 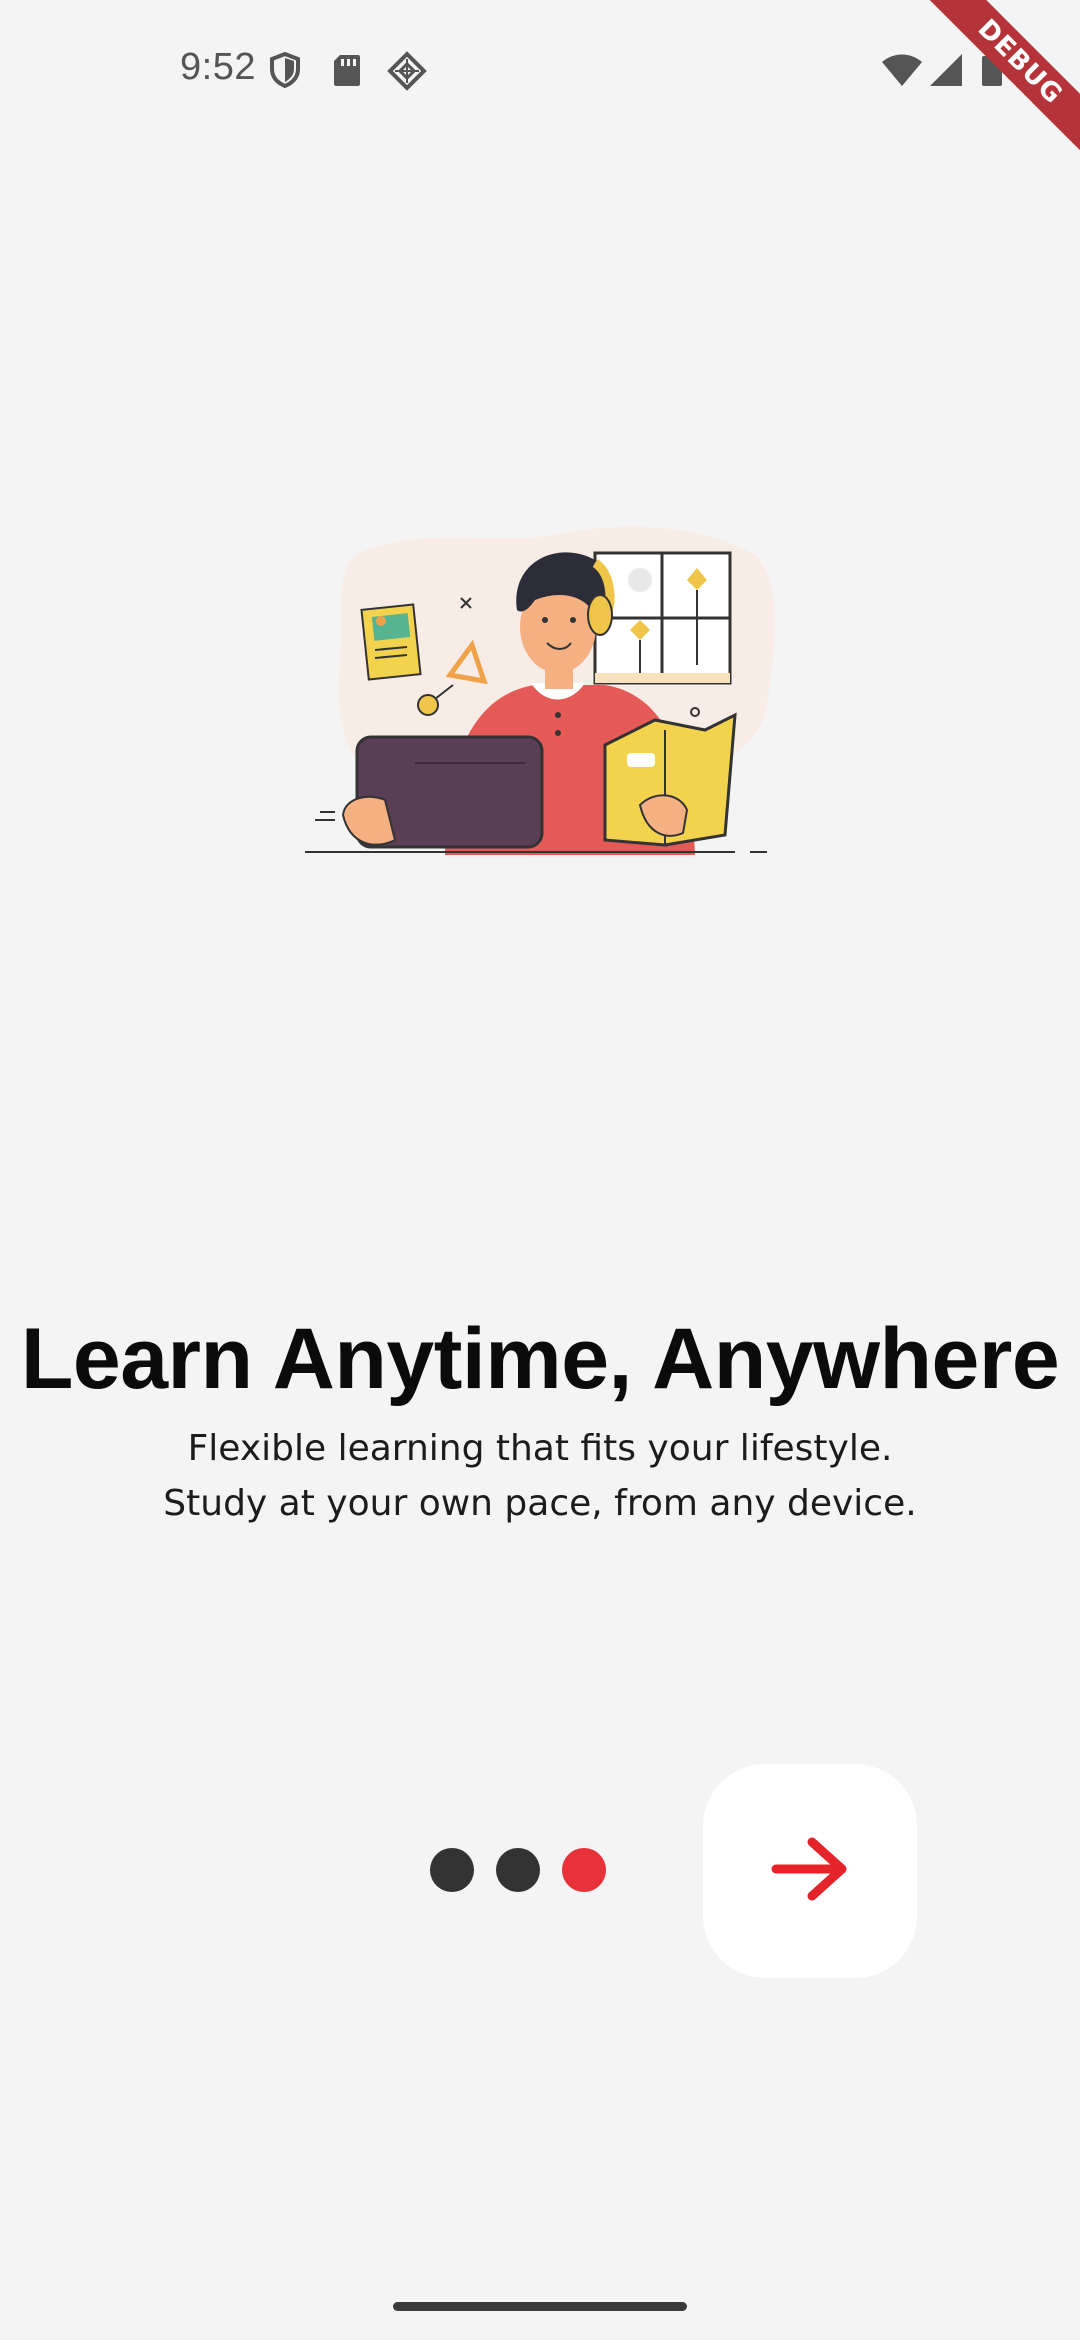 I want to click on debug-banner: DEBUG, so click(x=1000, y=80).